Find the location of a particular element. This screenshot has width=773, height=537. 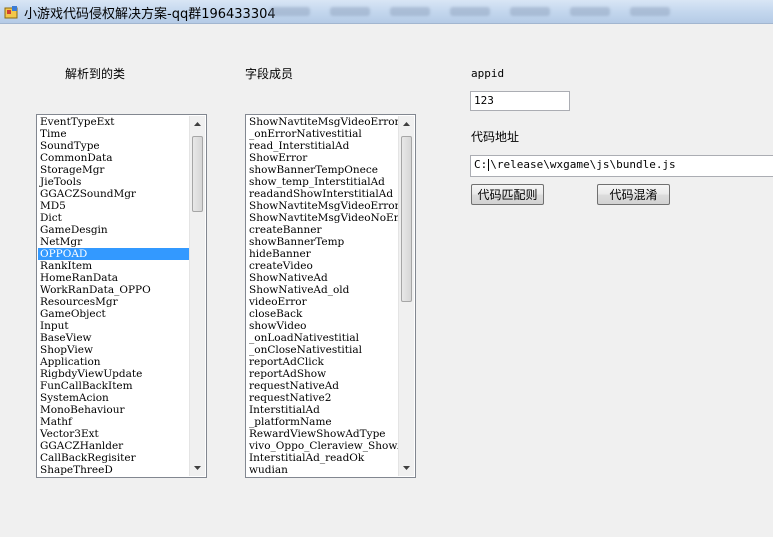

field-list-item: ShowNativeAd_old is located at coordinates (322, 290).